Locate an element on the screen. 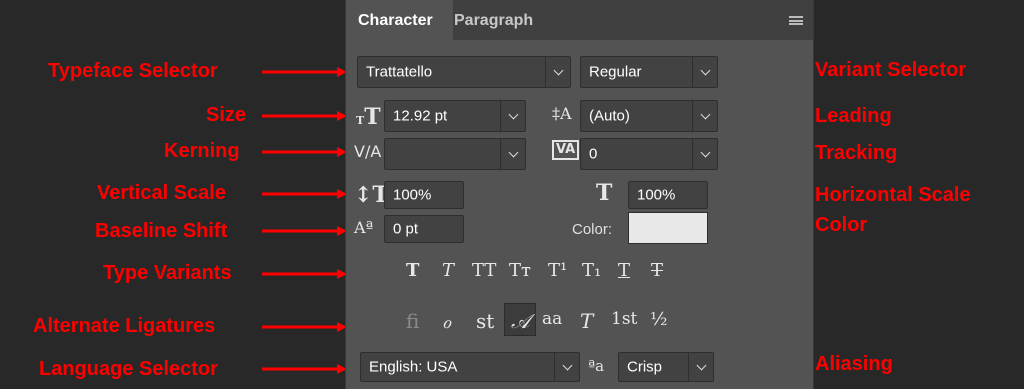 Image resolution: width=1024 pixels, height=389 pixels. faux-bold-button: T is located at coordinates (412, 270).